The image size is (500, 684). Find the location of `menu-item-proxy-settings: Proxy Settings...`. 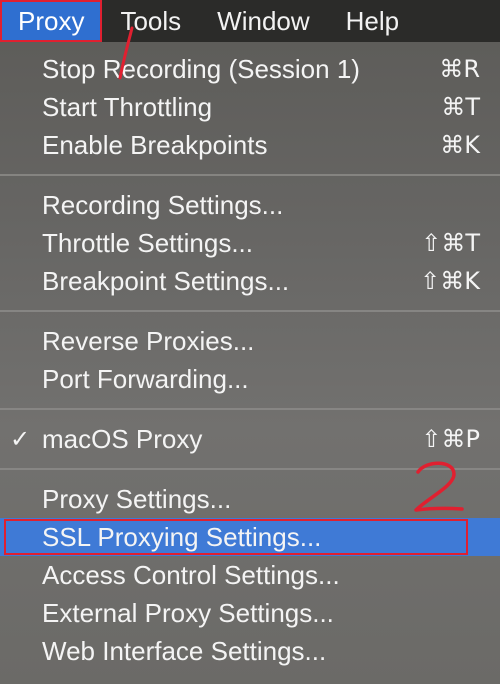

menu-item-proxy-settings: Proxy Settings... is located at coordinates (250, 499).